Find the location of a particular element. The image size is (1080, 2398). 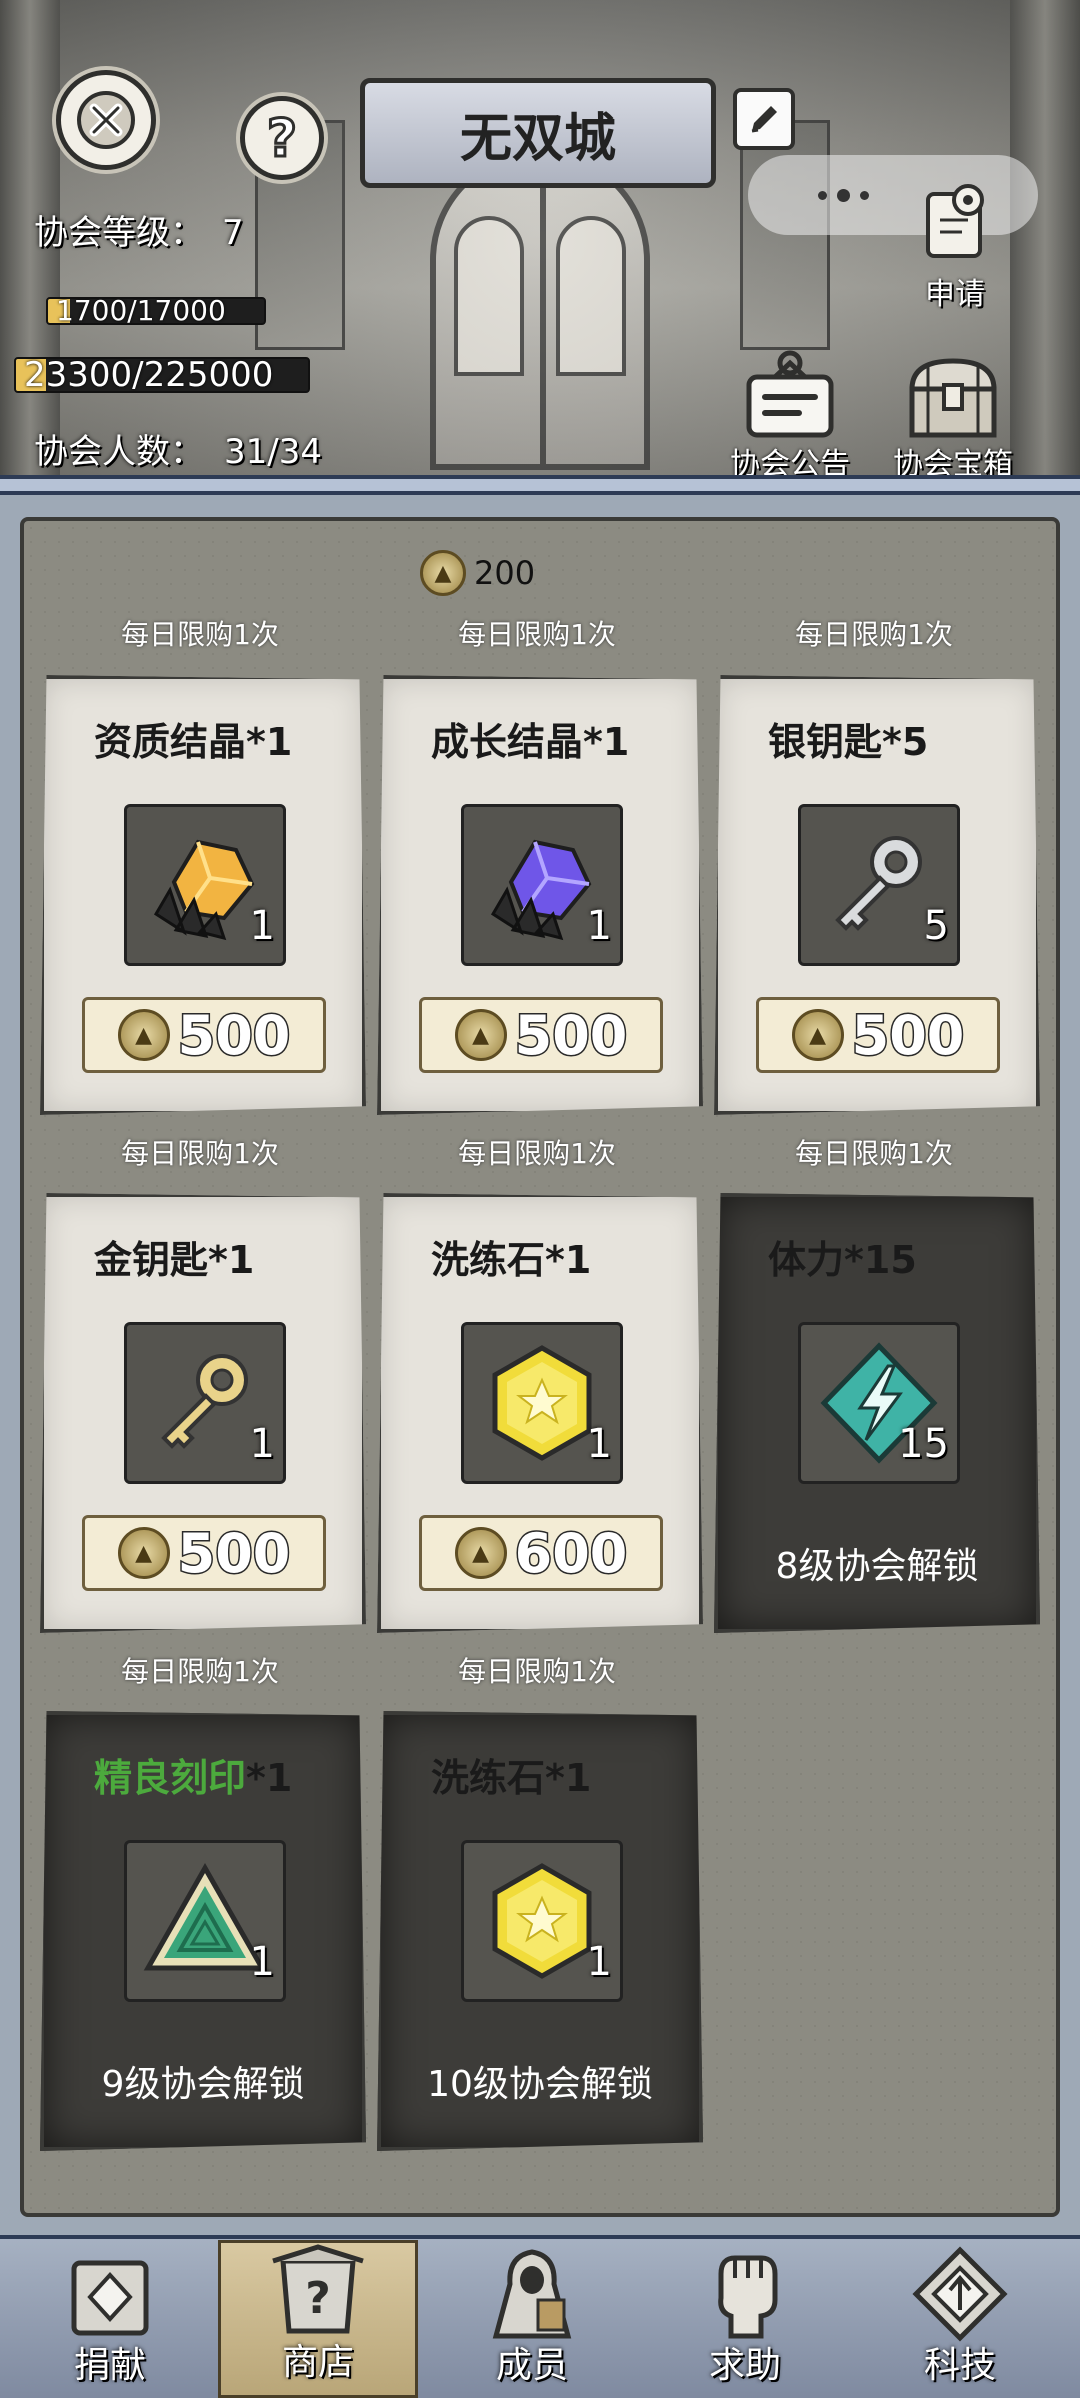

shop-item-card: 金钥匙*1 1 ▲ 500 is located at coordinates (203, 1413).